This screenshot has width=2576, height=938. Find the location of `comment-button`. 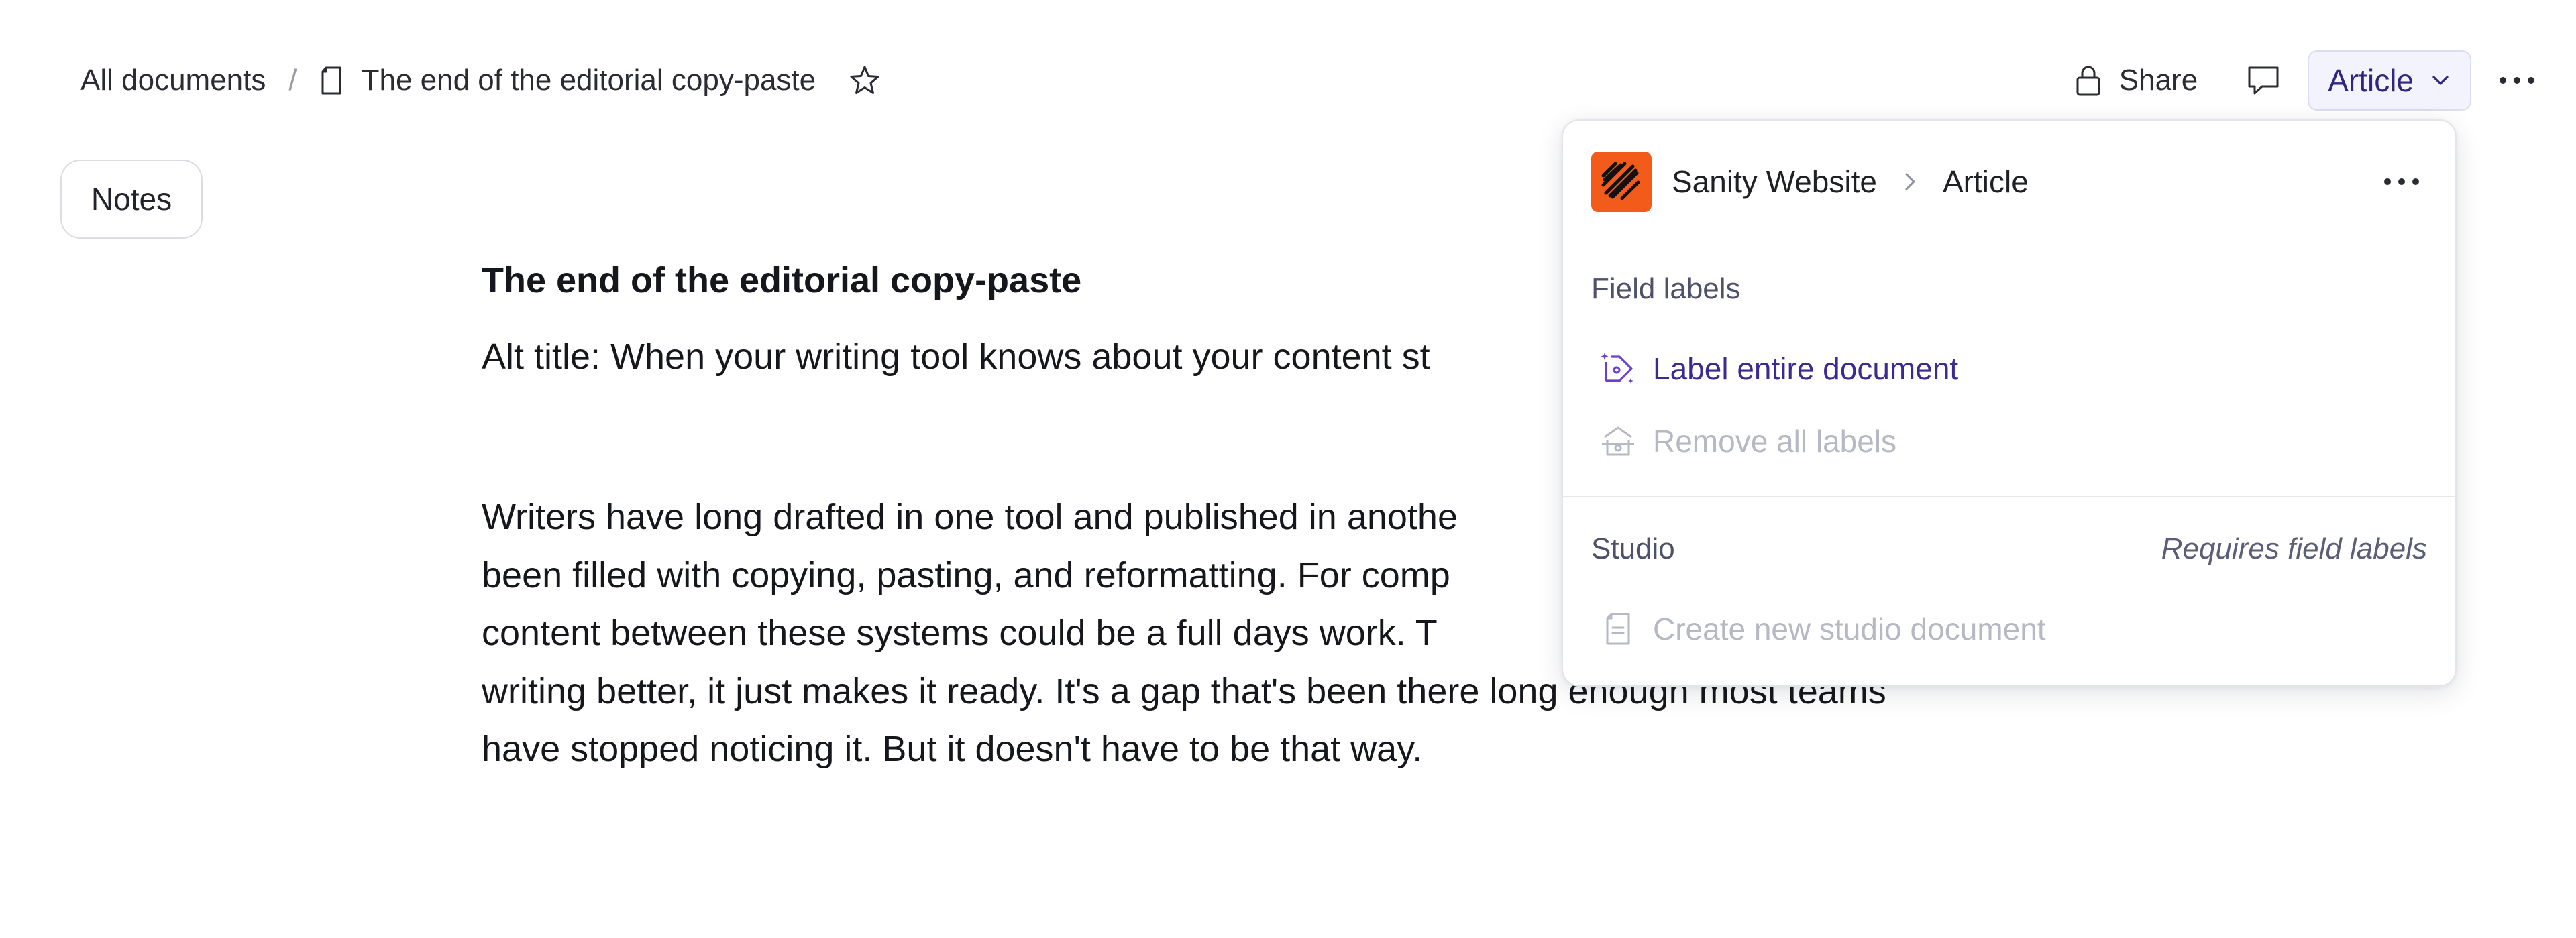

comment-button is located at coordinates (2263, 80).